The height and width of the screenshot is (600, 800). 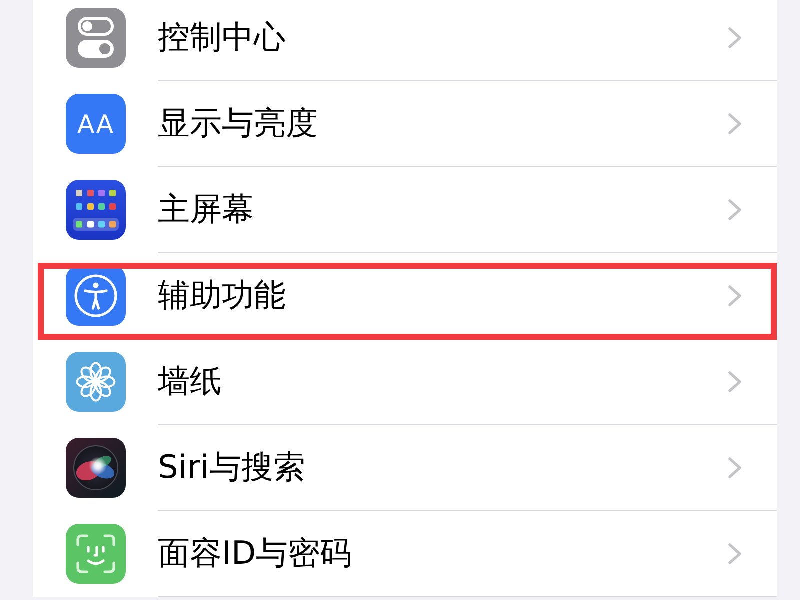 What do you see at coordinates (222, 295) in the screenshot?
I see `setting-label: 辅助功能` at bounding box center [222, 295].